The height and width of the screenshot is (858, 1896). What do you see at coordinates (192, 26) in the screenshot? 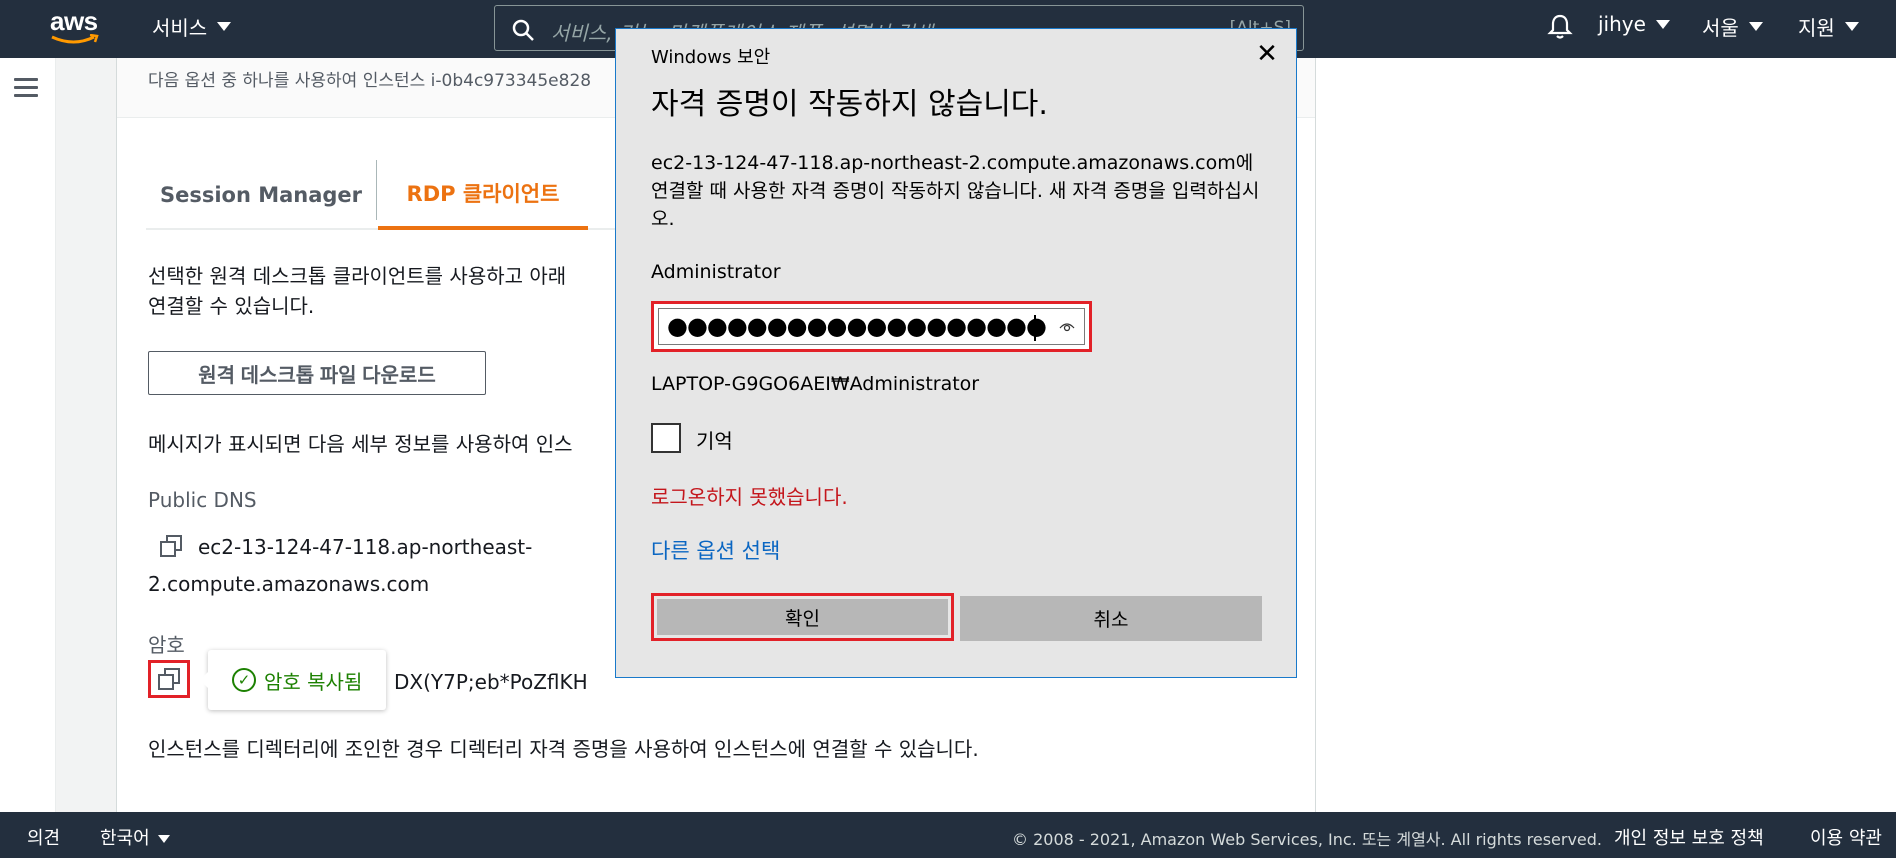
I see `services-menu: 서비스` at bounding box center [192, 26].